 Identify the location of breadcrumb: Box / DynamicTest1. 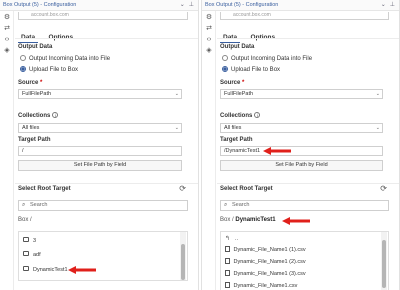
(248, 220).